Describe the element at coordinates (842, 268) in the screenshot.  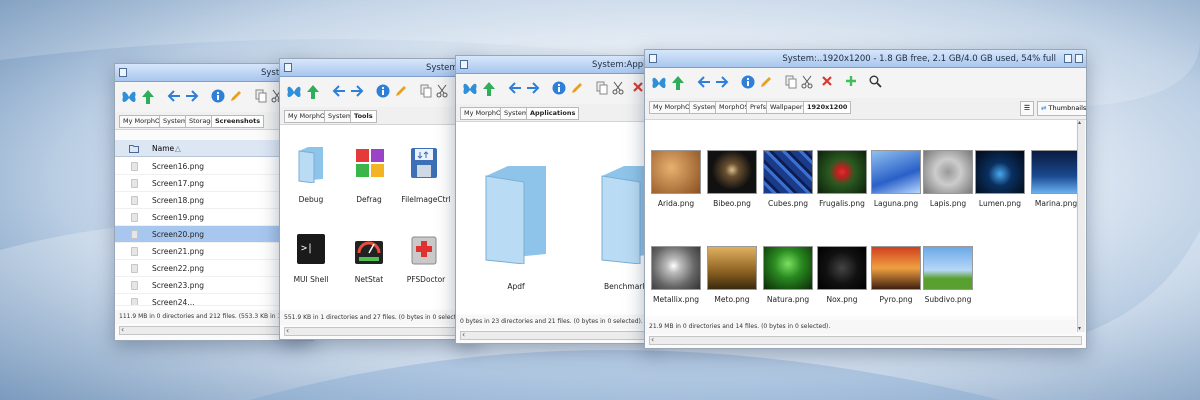
I see `thumbnail-nox` at that location.